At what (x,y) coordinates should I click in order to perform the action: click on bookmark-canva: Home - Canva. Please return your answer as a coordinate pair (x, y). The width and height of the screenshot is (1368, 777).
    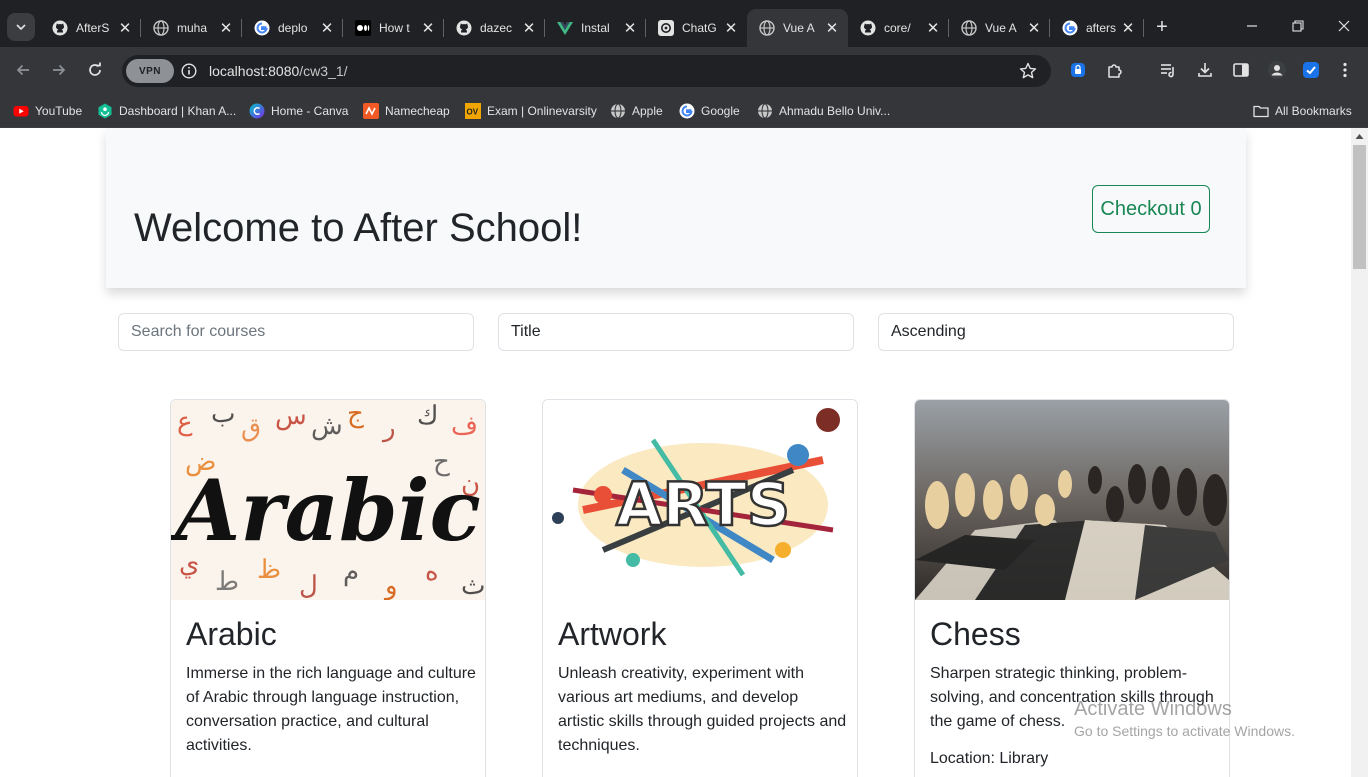
    Looking at the image, I should click on (298, 111).